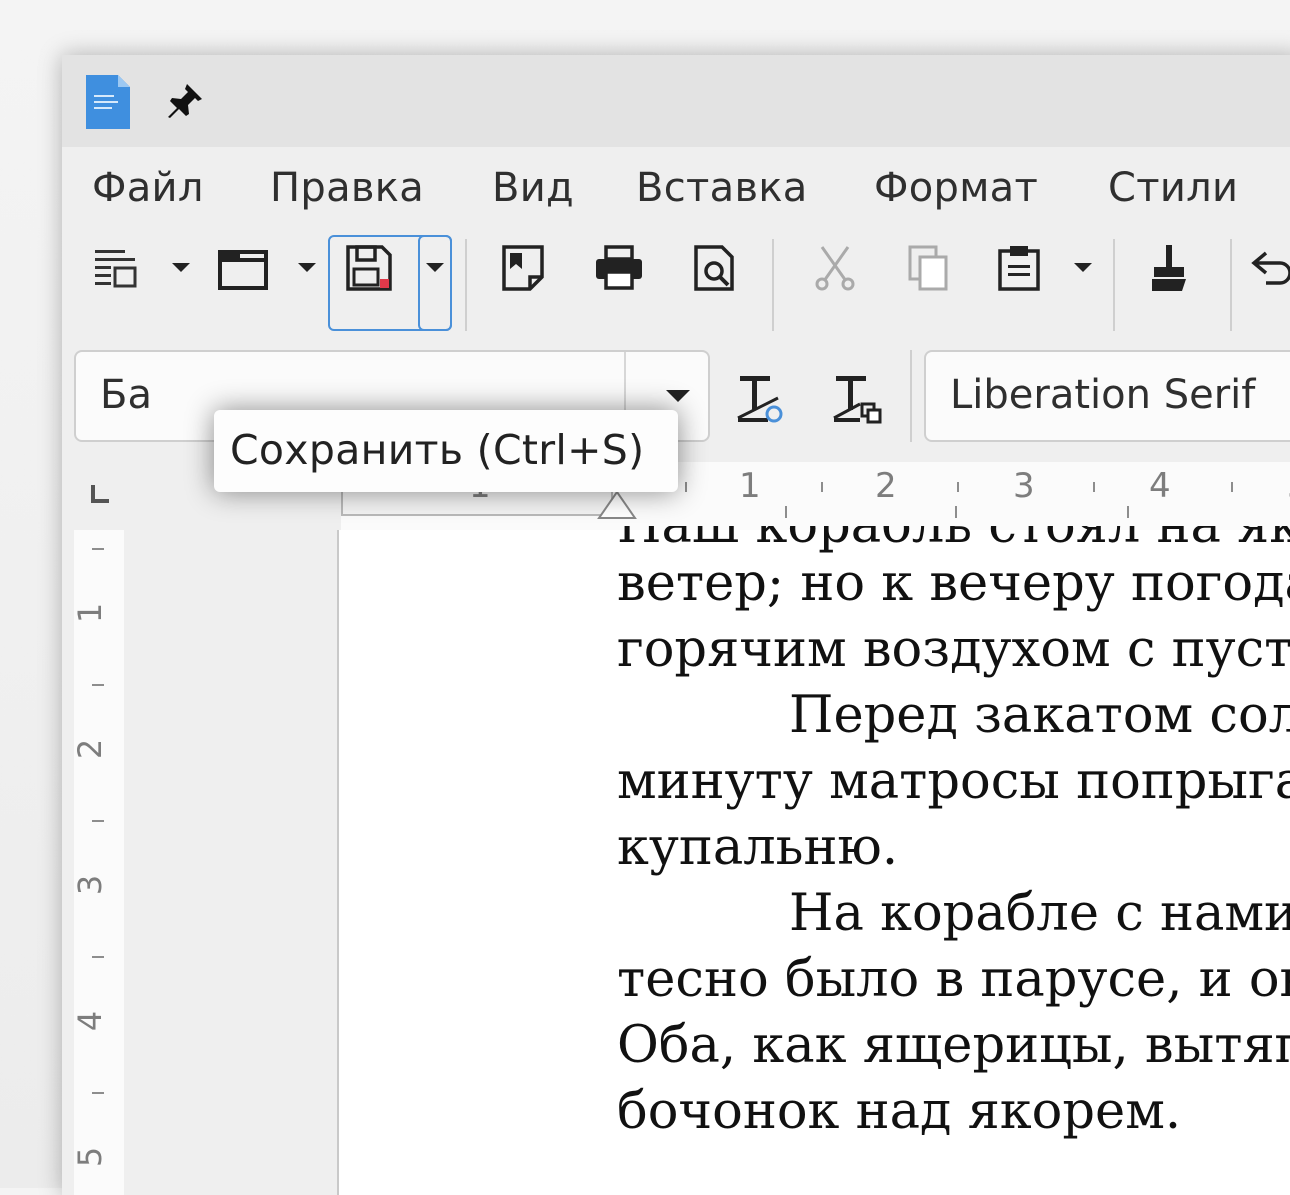  I want to click on menu-format: Формат, so click(956, 188).